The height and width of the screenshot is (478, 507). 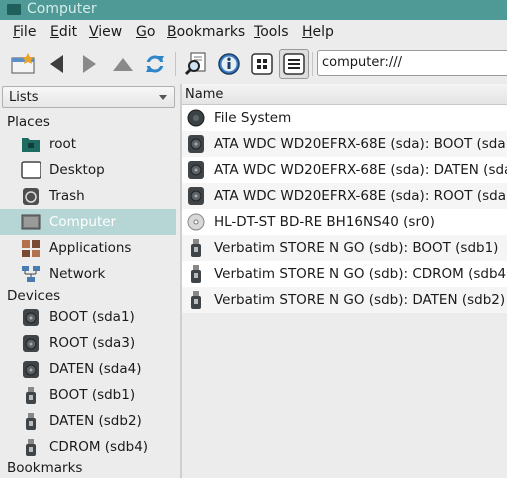 I want to click on properties-button, so click(x=229, y=64).